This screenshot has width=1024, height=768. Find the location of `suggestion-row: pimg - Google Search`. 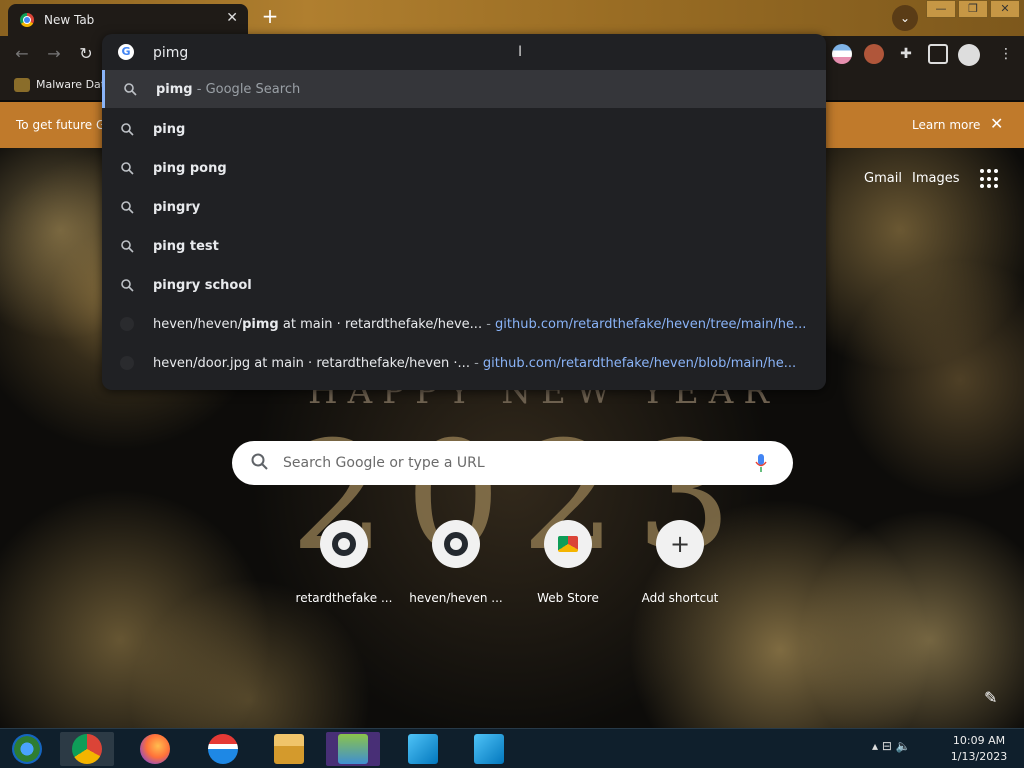

suggestion-row: pimg - Google Search is located at coordinates (464, 89).